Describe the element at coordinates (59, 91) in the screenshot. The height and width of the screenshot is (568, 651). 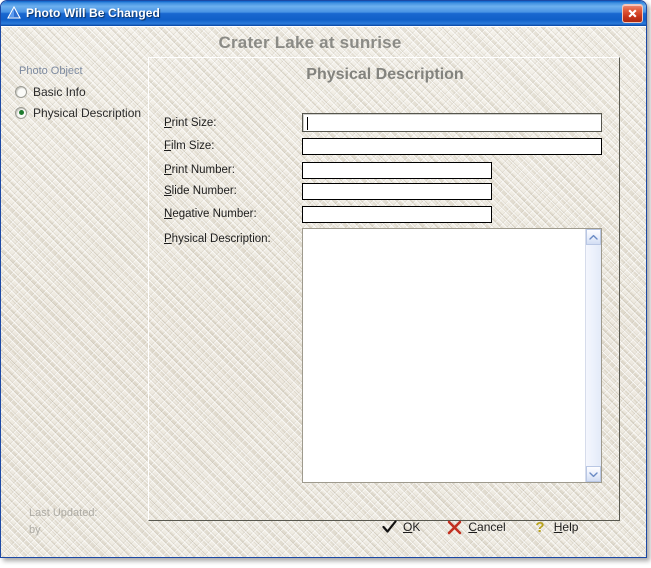
I see `sidebar-item-label: Basic Info` at that location.